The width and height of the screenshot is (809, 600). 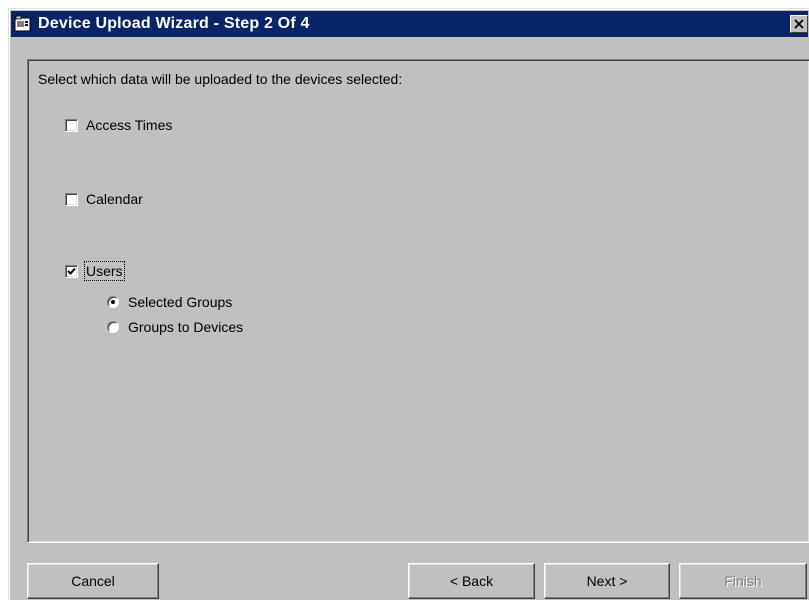 I want to click on next-button: Next >, so click(x=607, y=581).